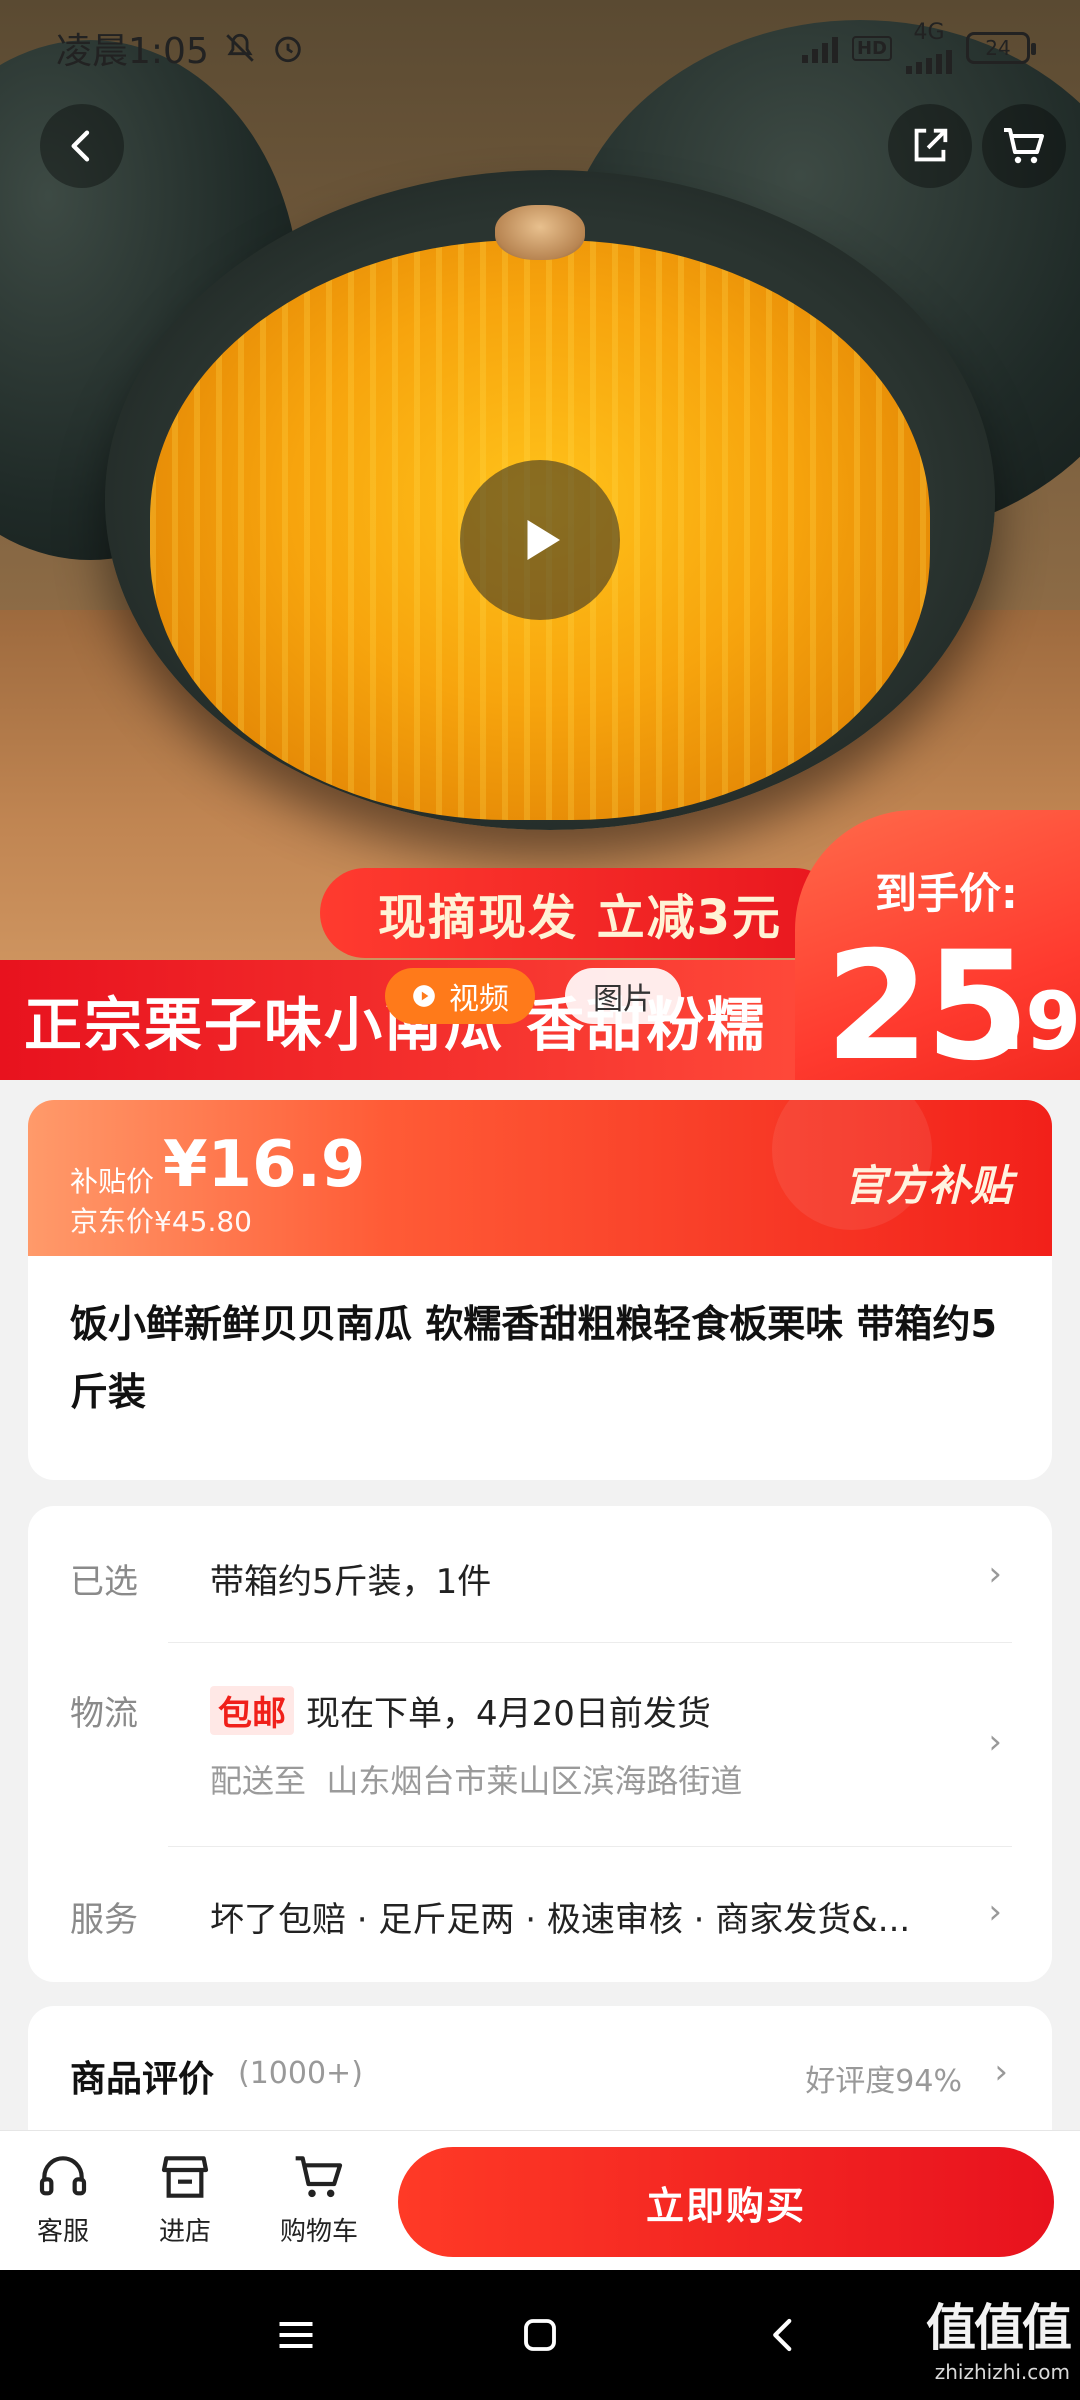 This screenshot has width=1080, height=2400. I want to click on store-label: 进店, so click(184, 2232).